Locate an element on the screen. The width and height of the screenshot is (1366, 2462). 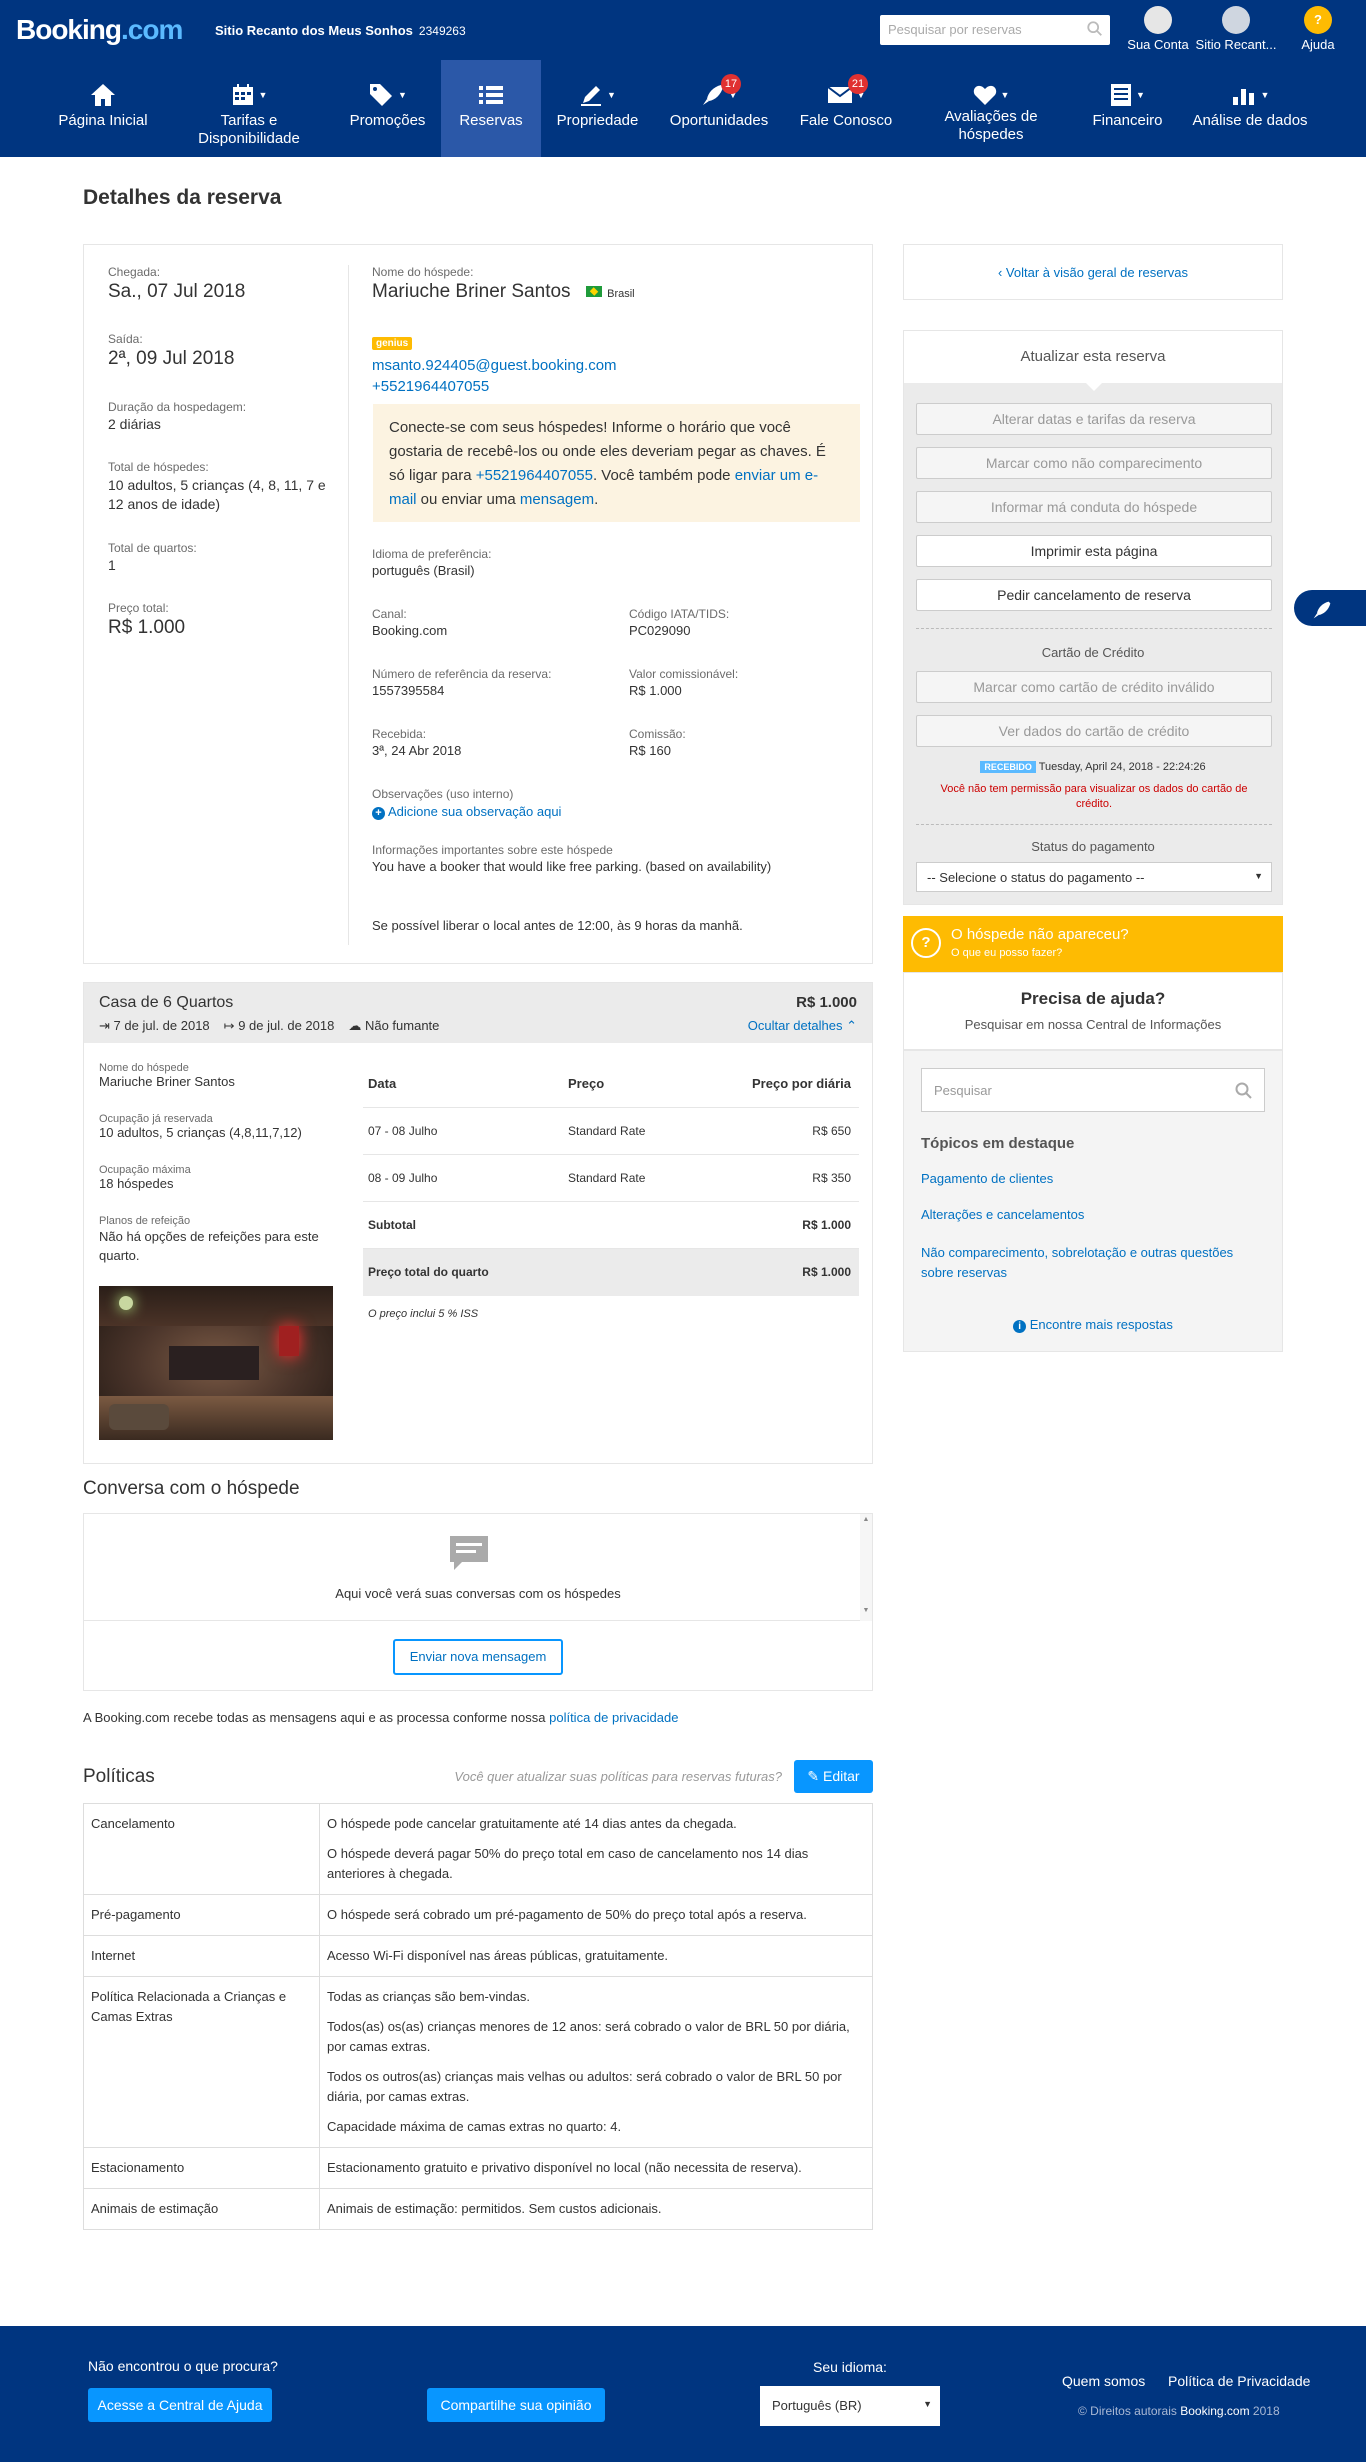
send-message-button: Enviar nova mensagem is located at coordinates (478, 1657).